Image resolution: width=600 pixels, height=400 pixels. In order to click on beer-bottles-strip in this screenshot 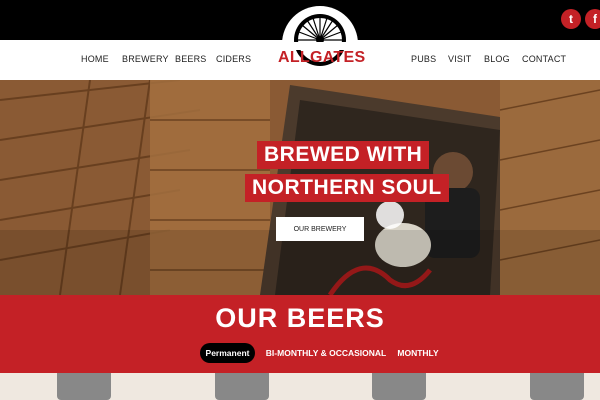, I will do `click(300, 386)`.